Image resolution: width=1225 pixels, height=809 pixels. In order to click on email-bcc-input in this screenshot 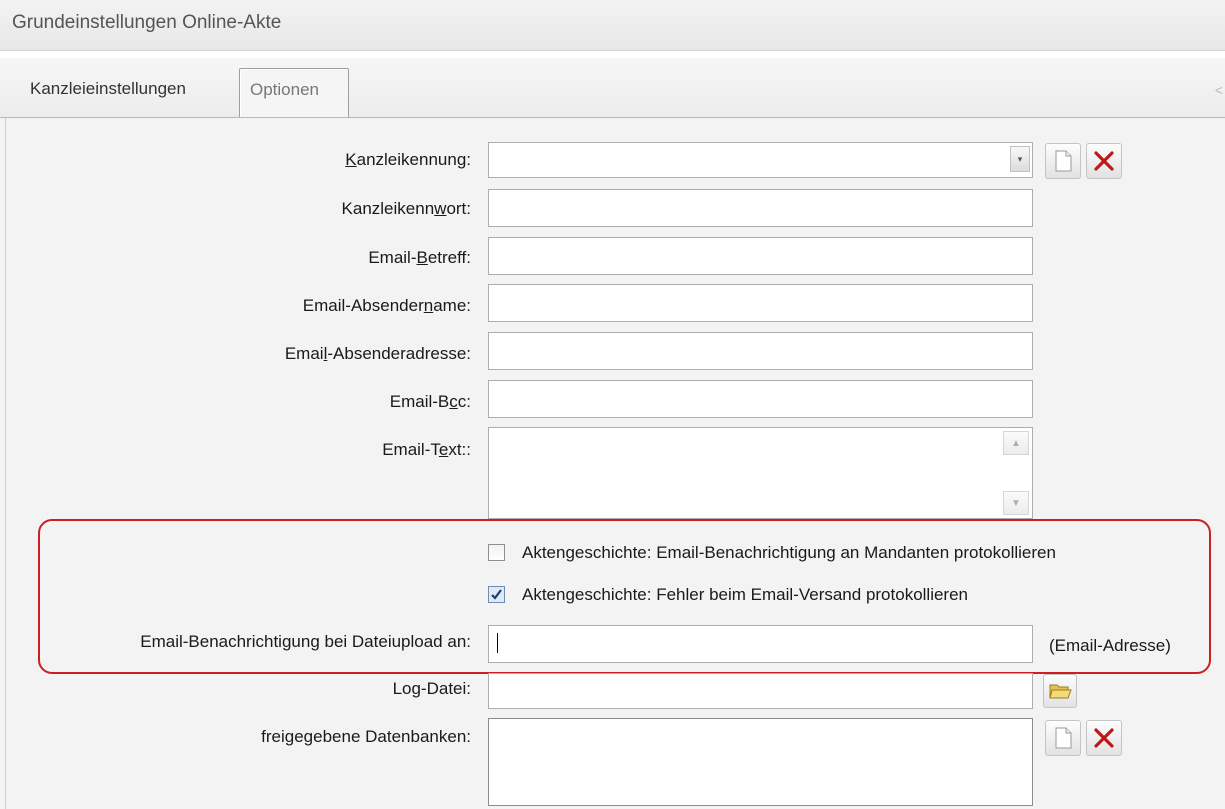, I will do `click(760, 399)`.